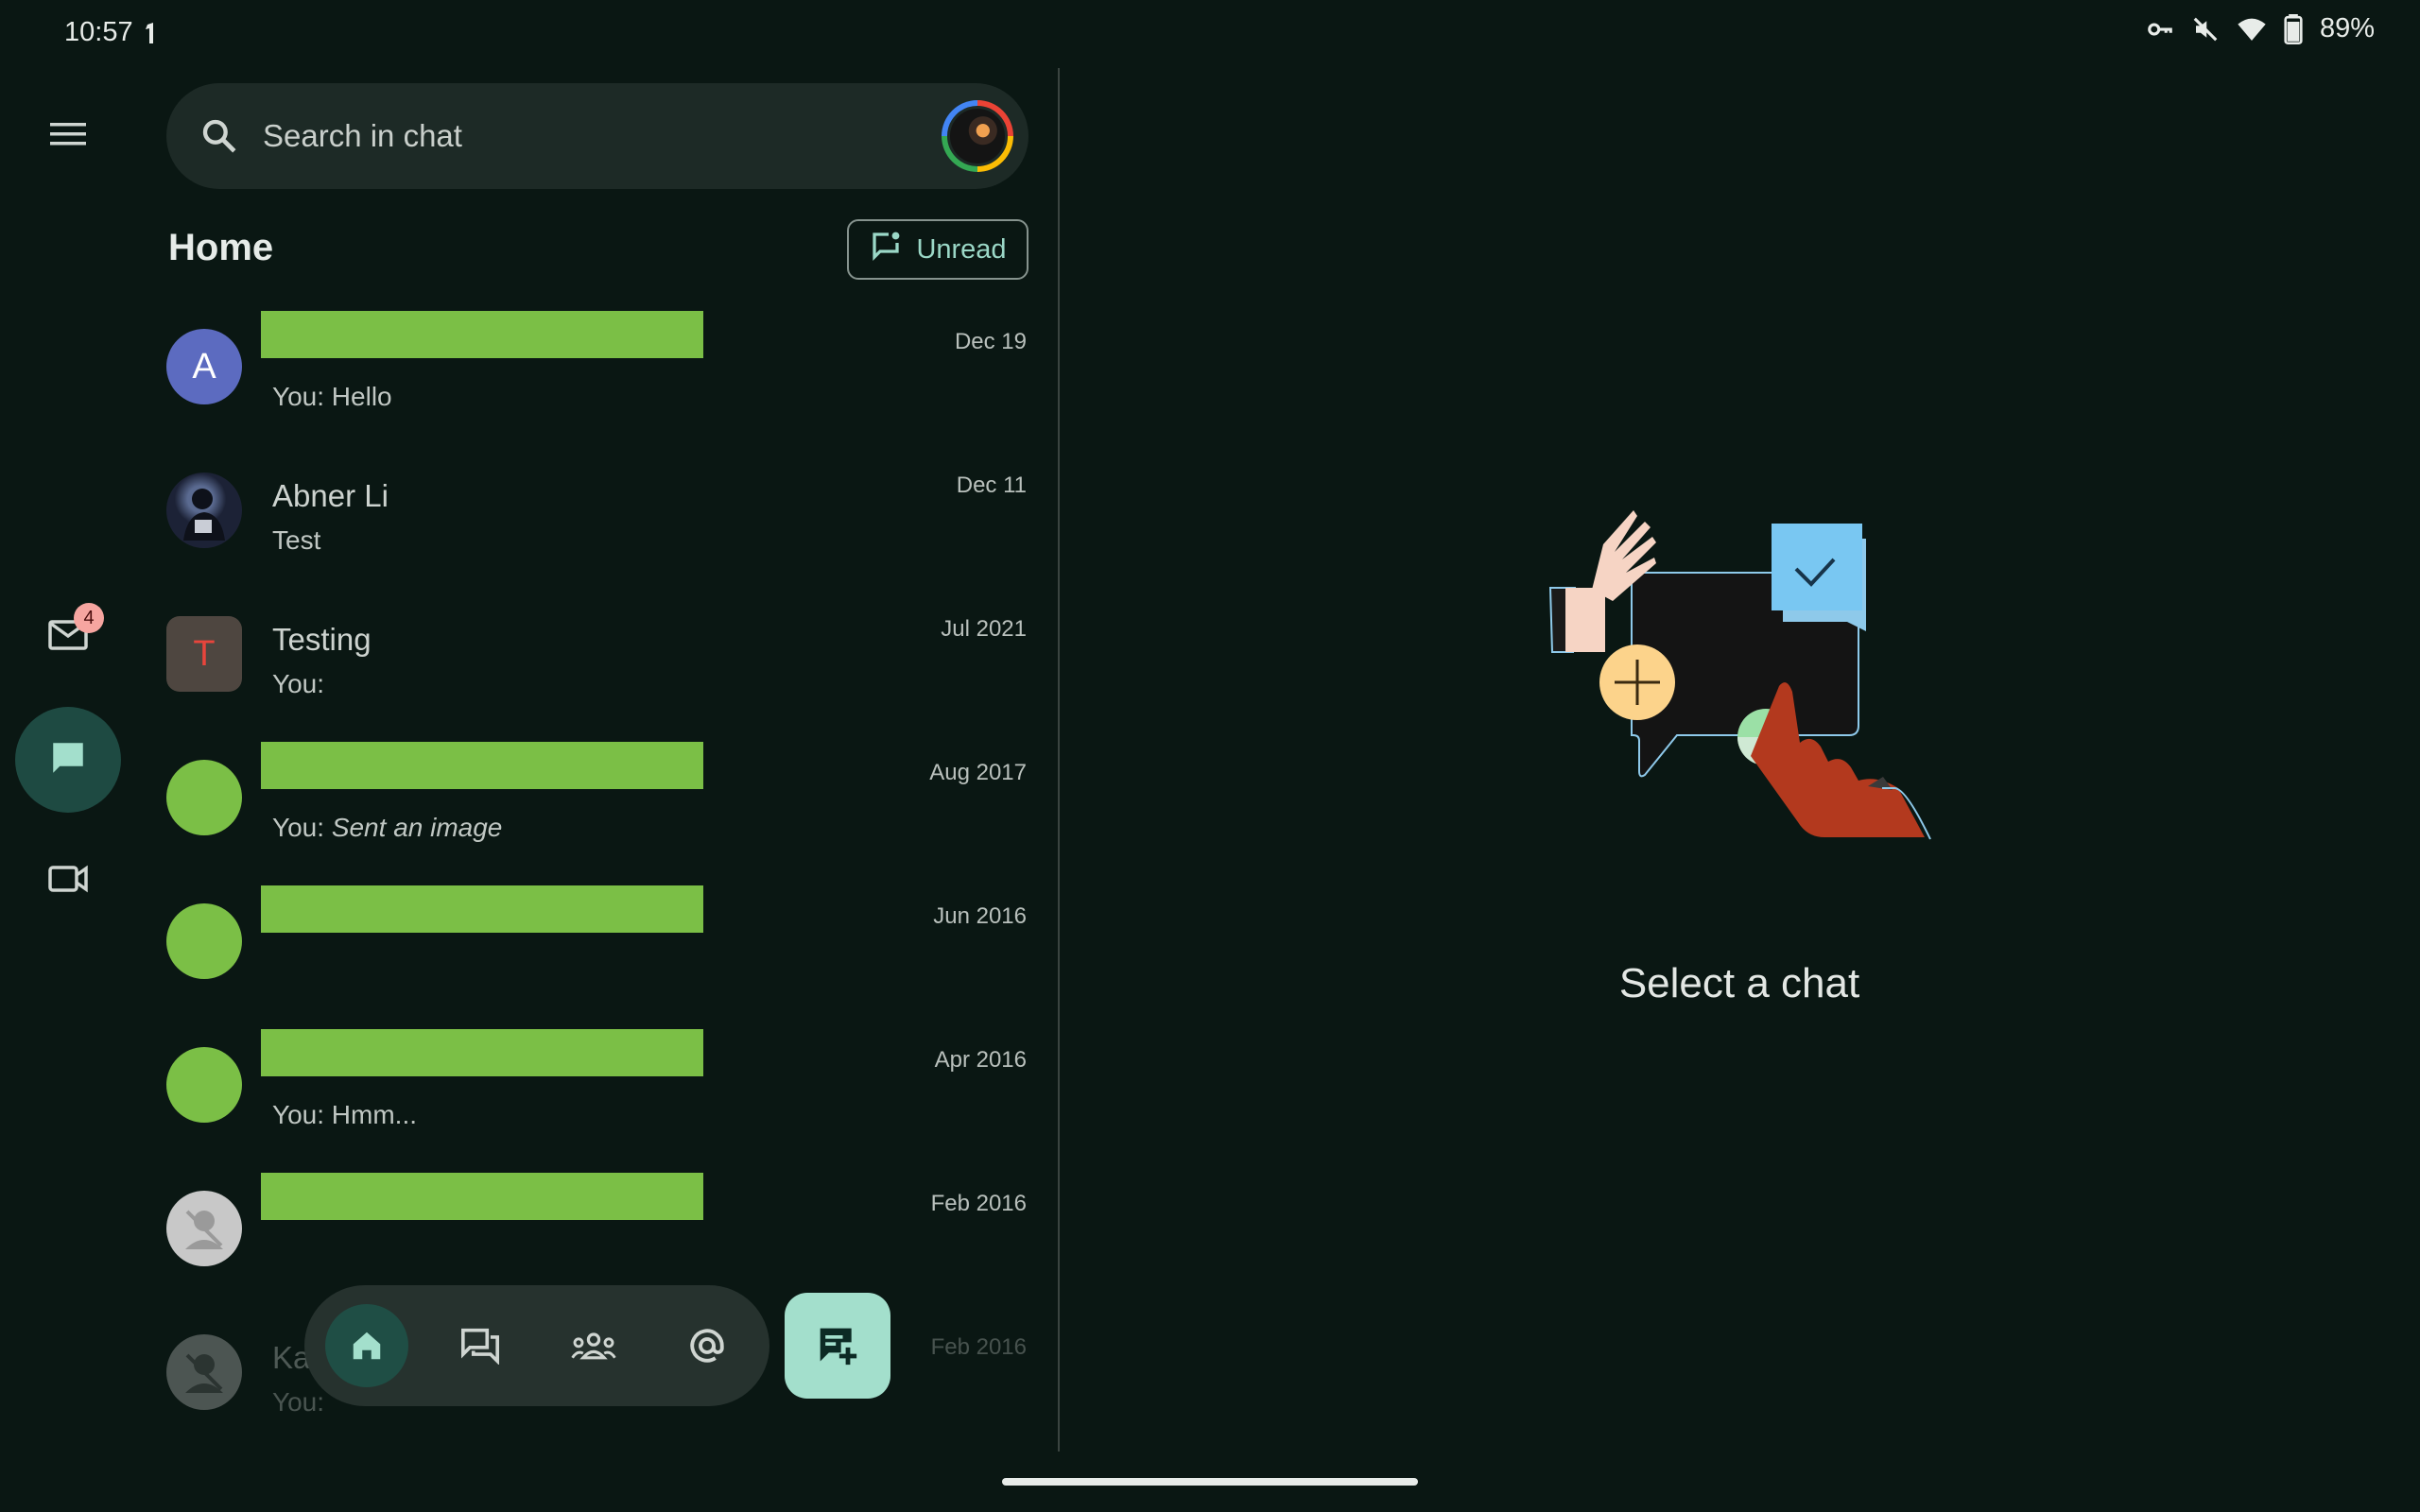 The image size is (2420, 1512). What do you see at coordinates (330, 495) in the screenshot?
I see `chat-name: Abner Li` at bounding box center [330, 495].